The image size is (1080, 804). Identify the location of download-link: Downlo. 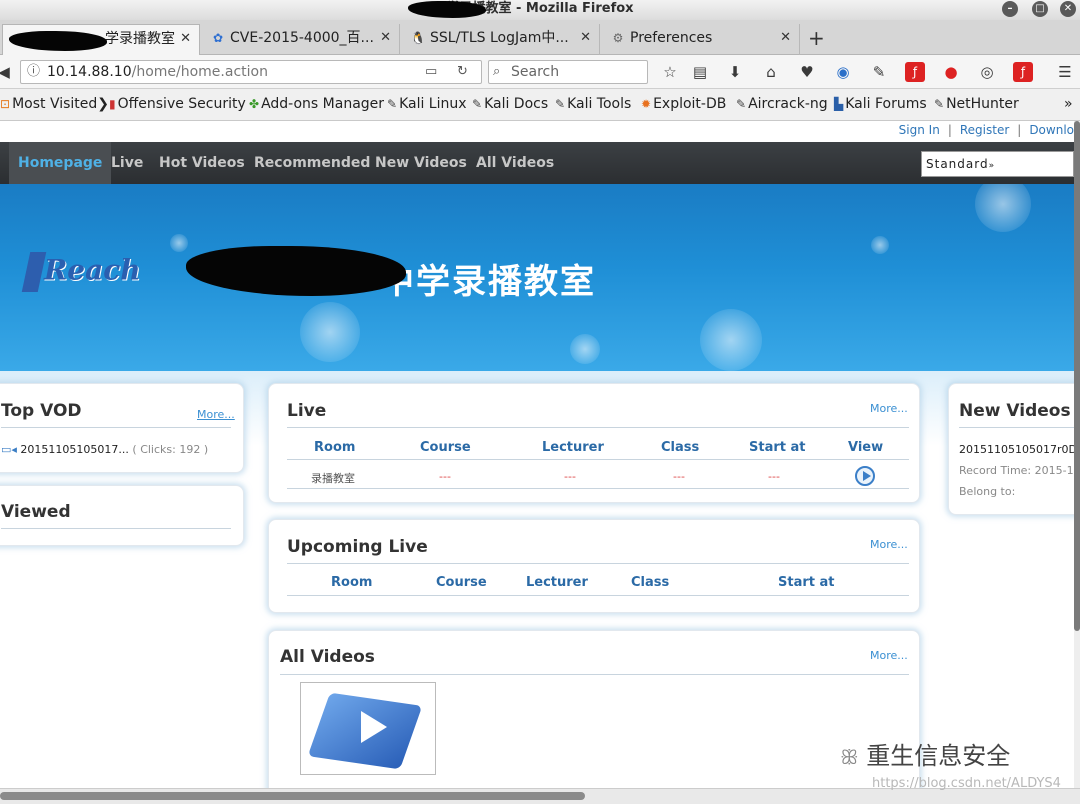
(1051, 130).